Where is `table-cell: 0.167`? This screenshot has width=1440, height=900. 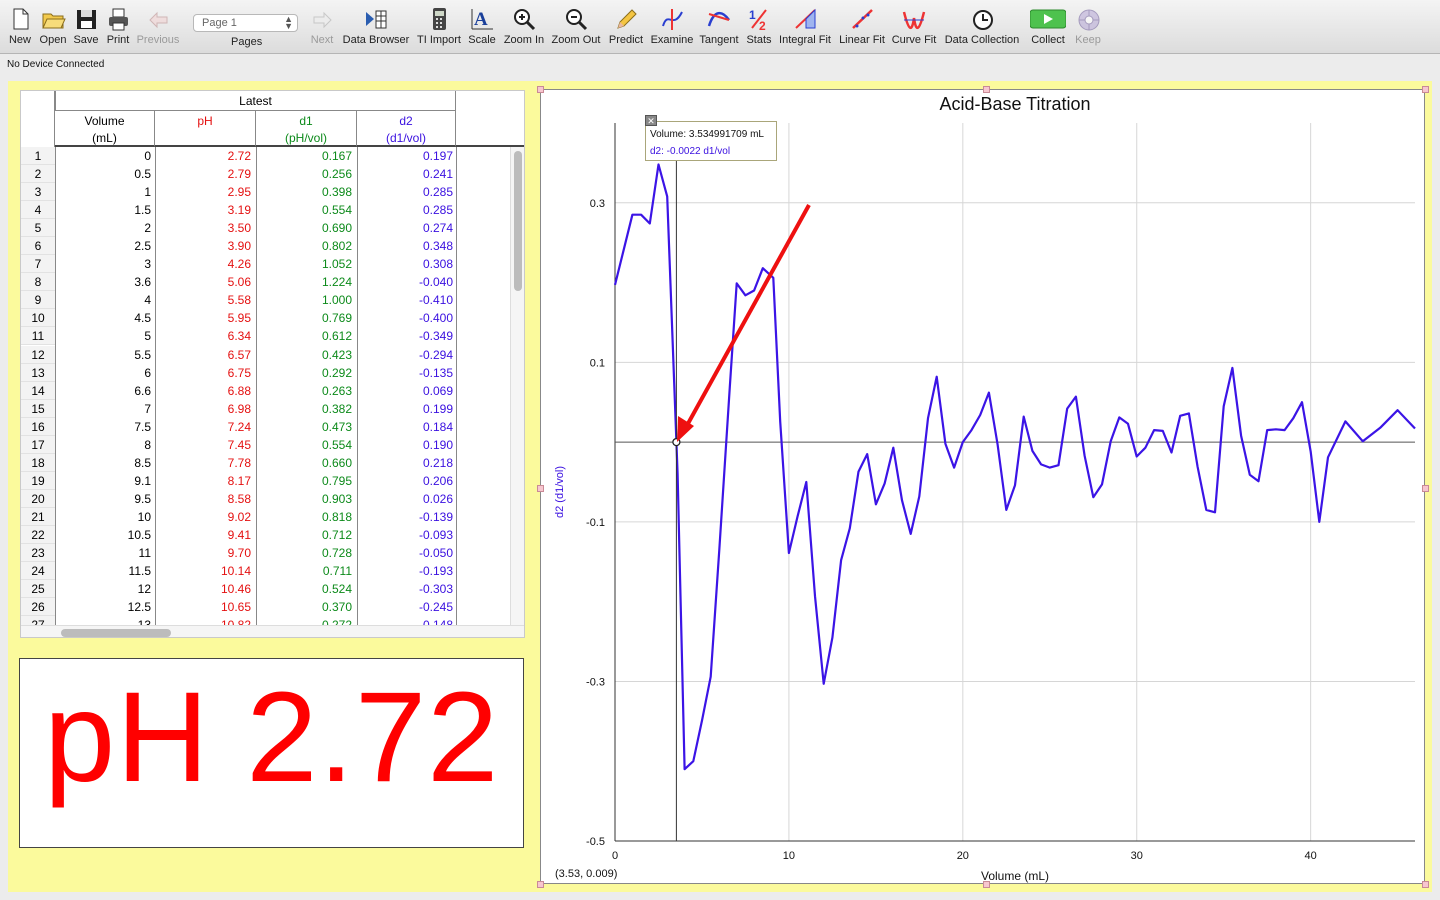 table-cell: 0.167 is located at coordinates (304, 156).